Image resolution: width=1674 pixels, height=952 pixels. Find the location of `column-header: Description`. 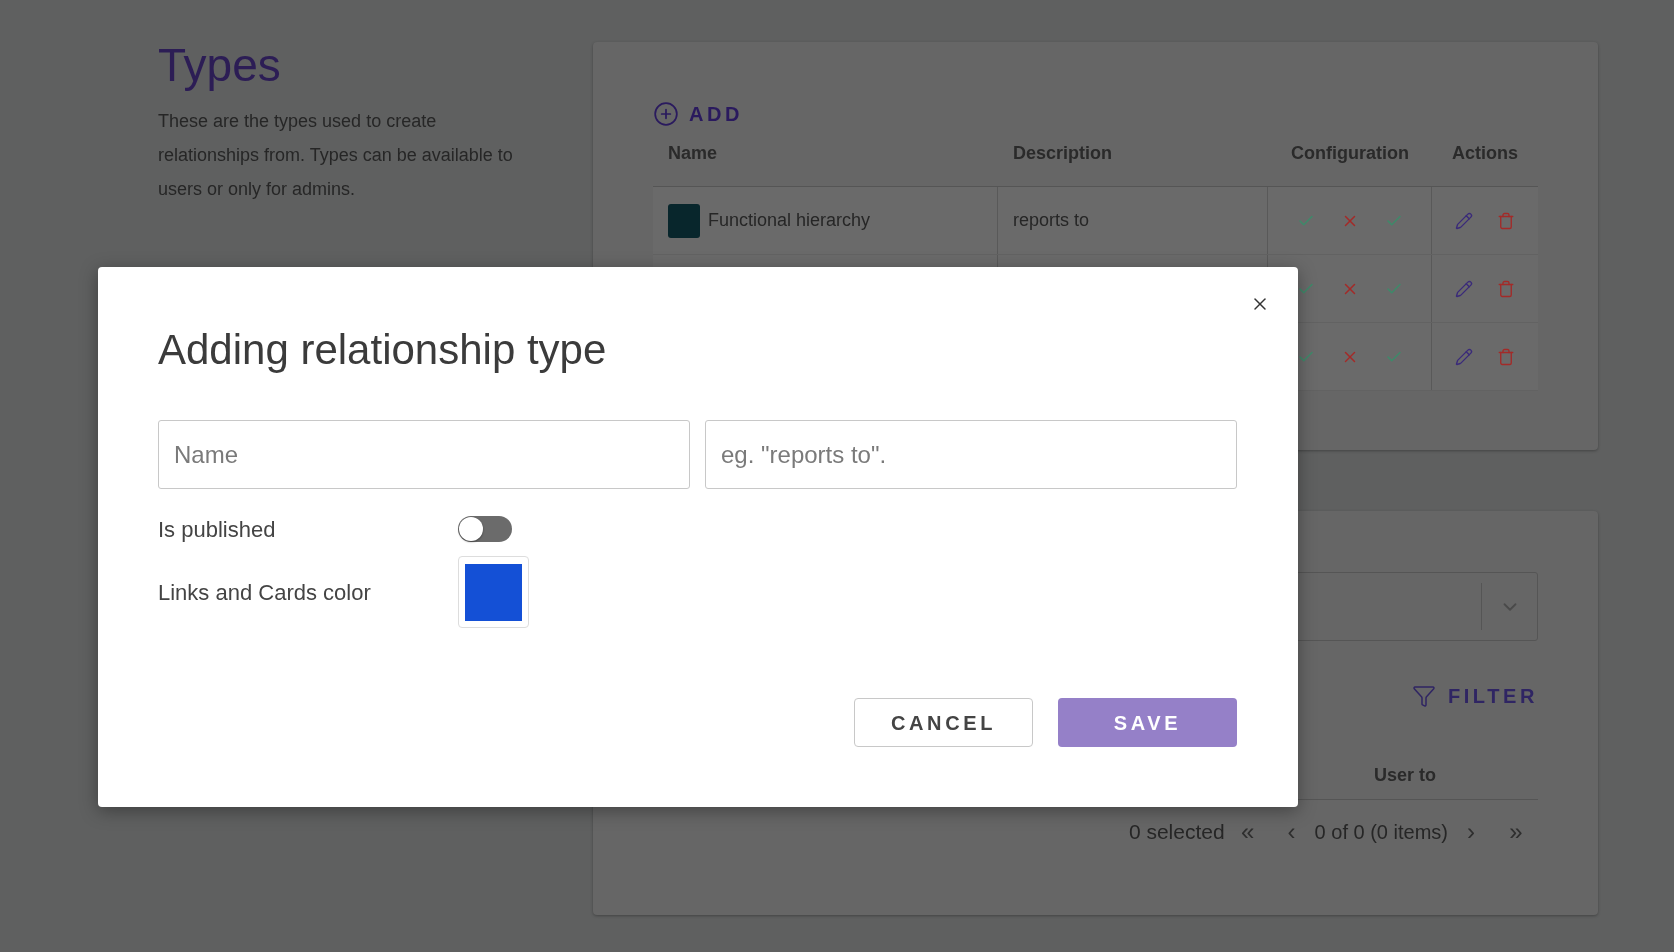

column-header: Description is located at coordinates (1063, 153).